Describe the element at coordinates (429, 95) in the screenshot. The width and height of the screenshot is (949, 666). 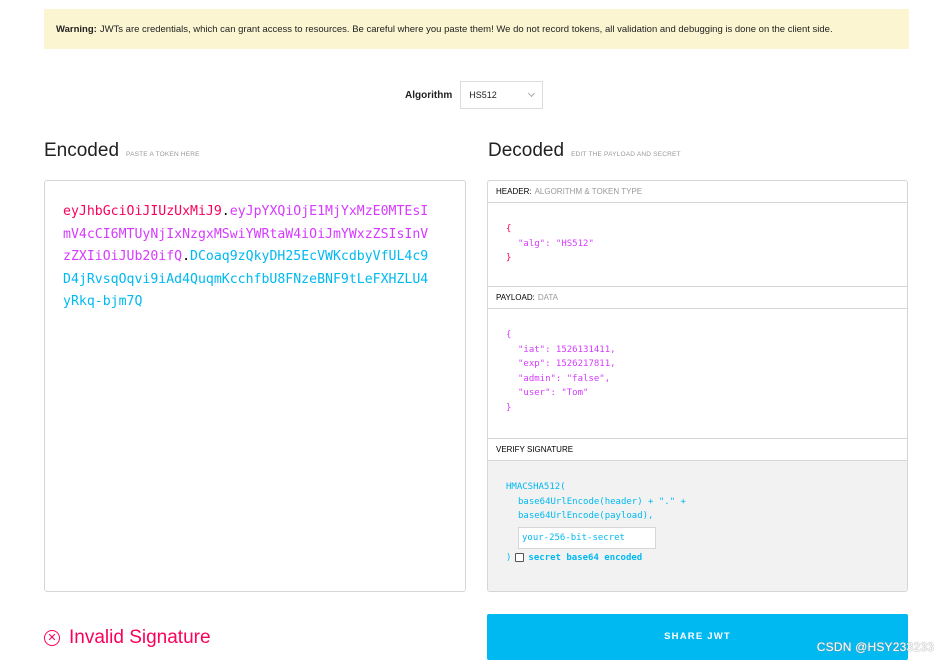
I see `algorithm-label: Algorithm` at that location.